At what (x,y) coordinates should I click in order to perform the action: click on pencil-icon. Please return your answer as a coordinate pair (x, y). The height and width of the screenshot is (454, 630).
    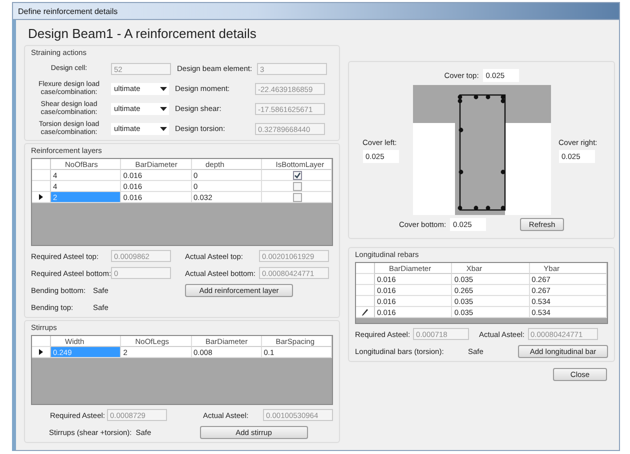
    Looking at the image, I should click on (365, 312).